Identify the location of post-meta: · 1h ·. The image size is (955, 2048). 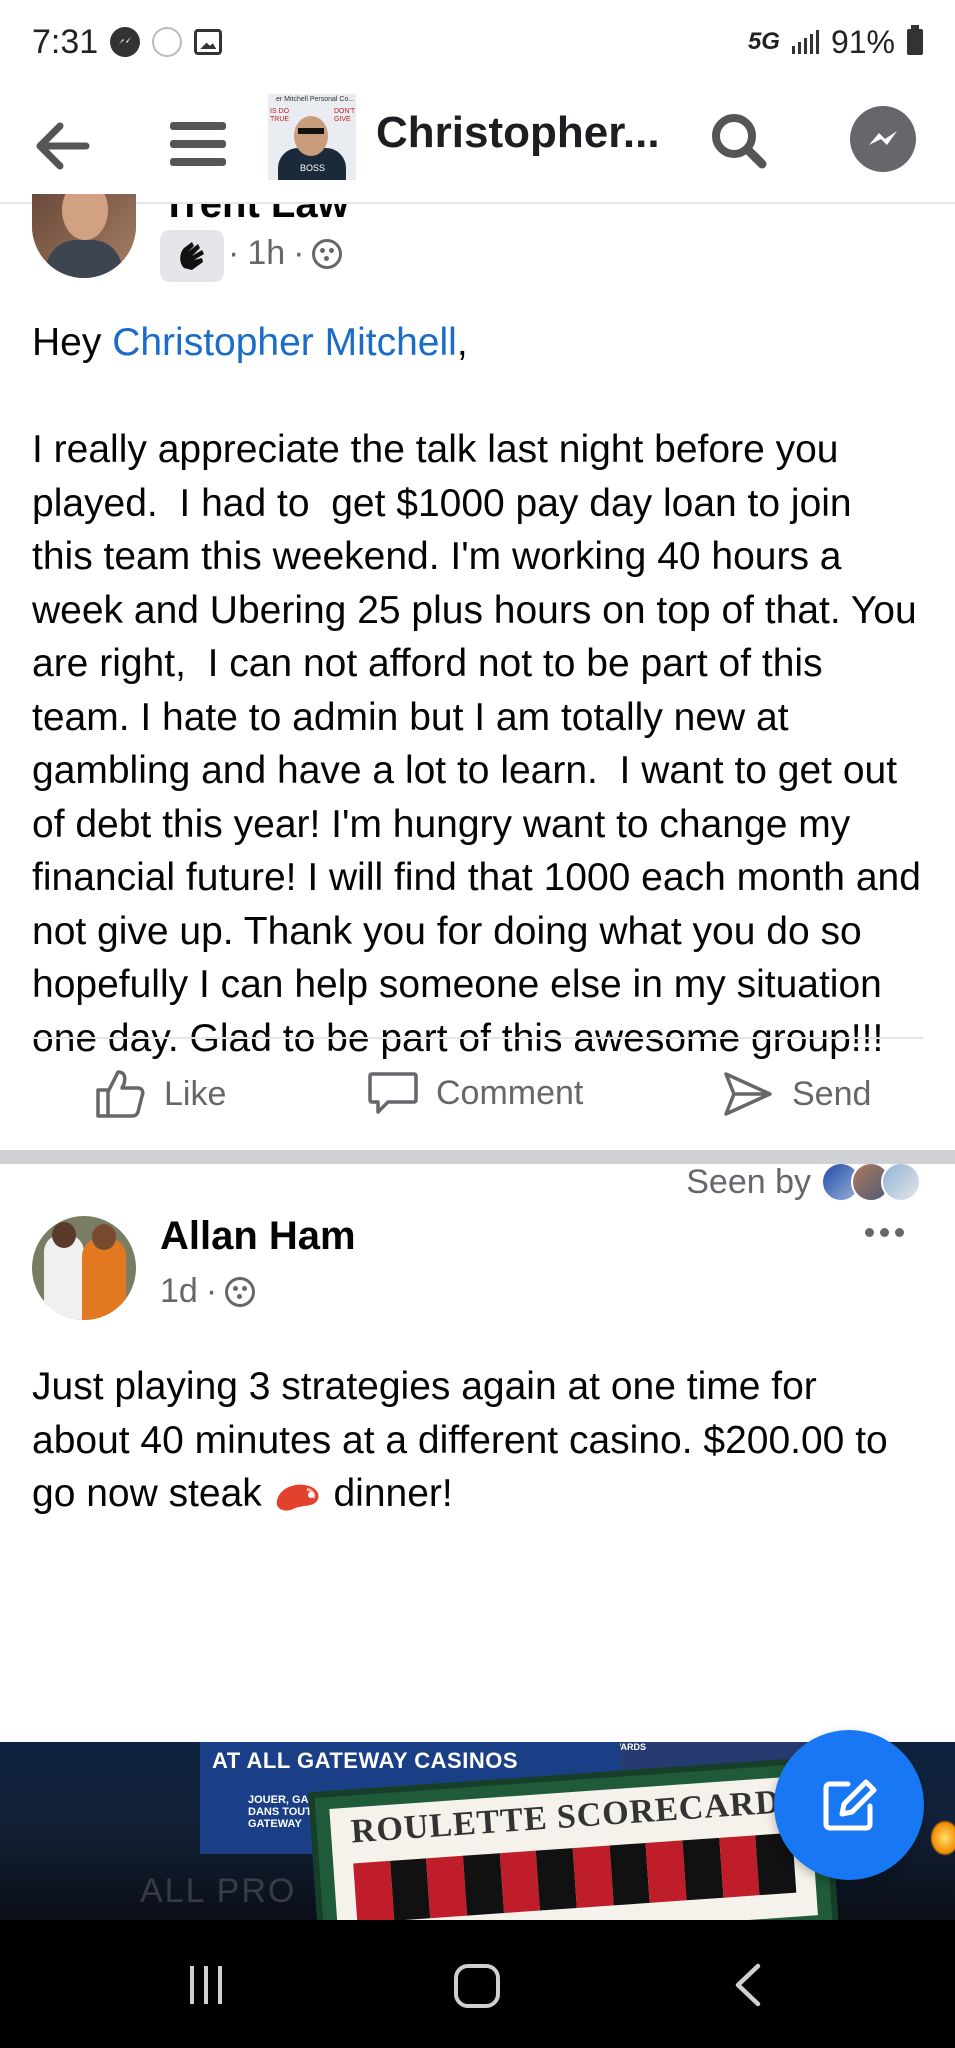
(285, 253).